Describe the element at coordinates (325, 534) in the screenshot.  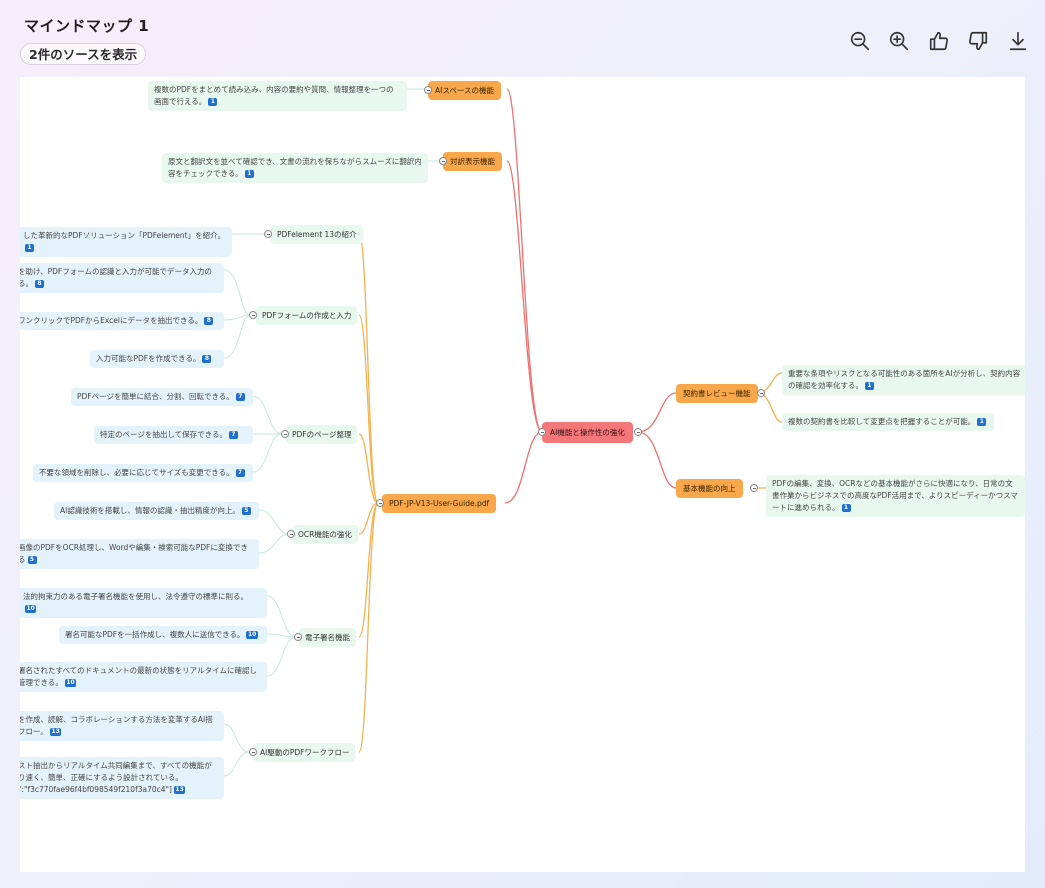
I see `branch-ocr: OCR機能の強化` at that location.